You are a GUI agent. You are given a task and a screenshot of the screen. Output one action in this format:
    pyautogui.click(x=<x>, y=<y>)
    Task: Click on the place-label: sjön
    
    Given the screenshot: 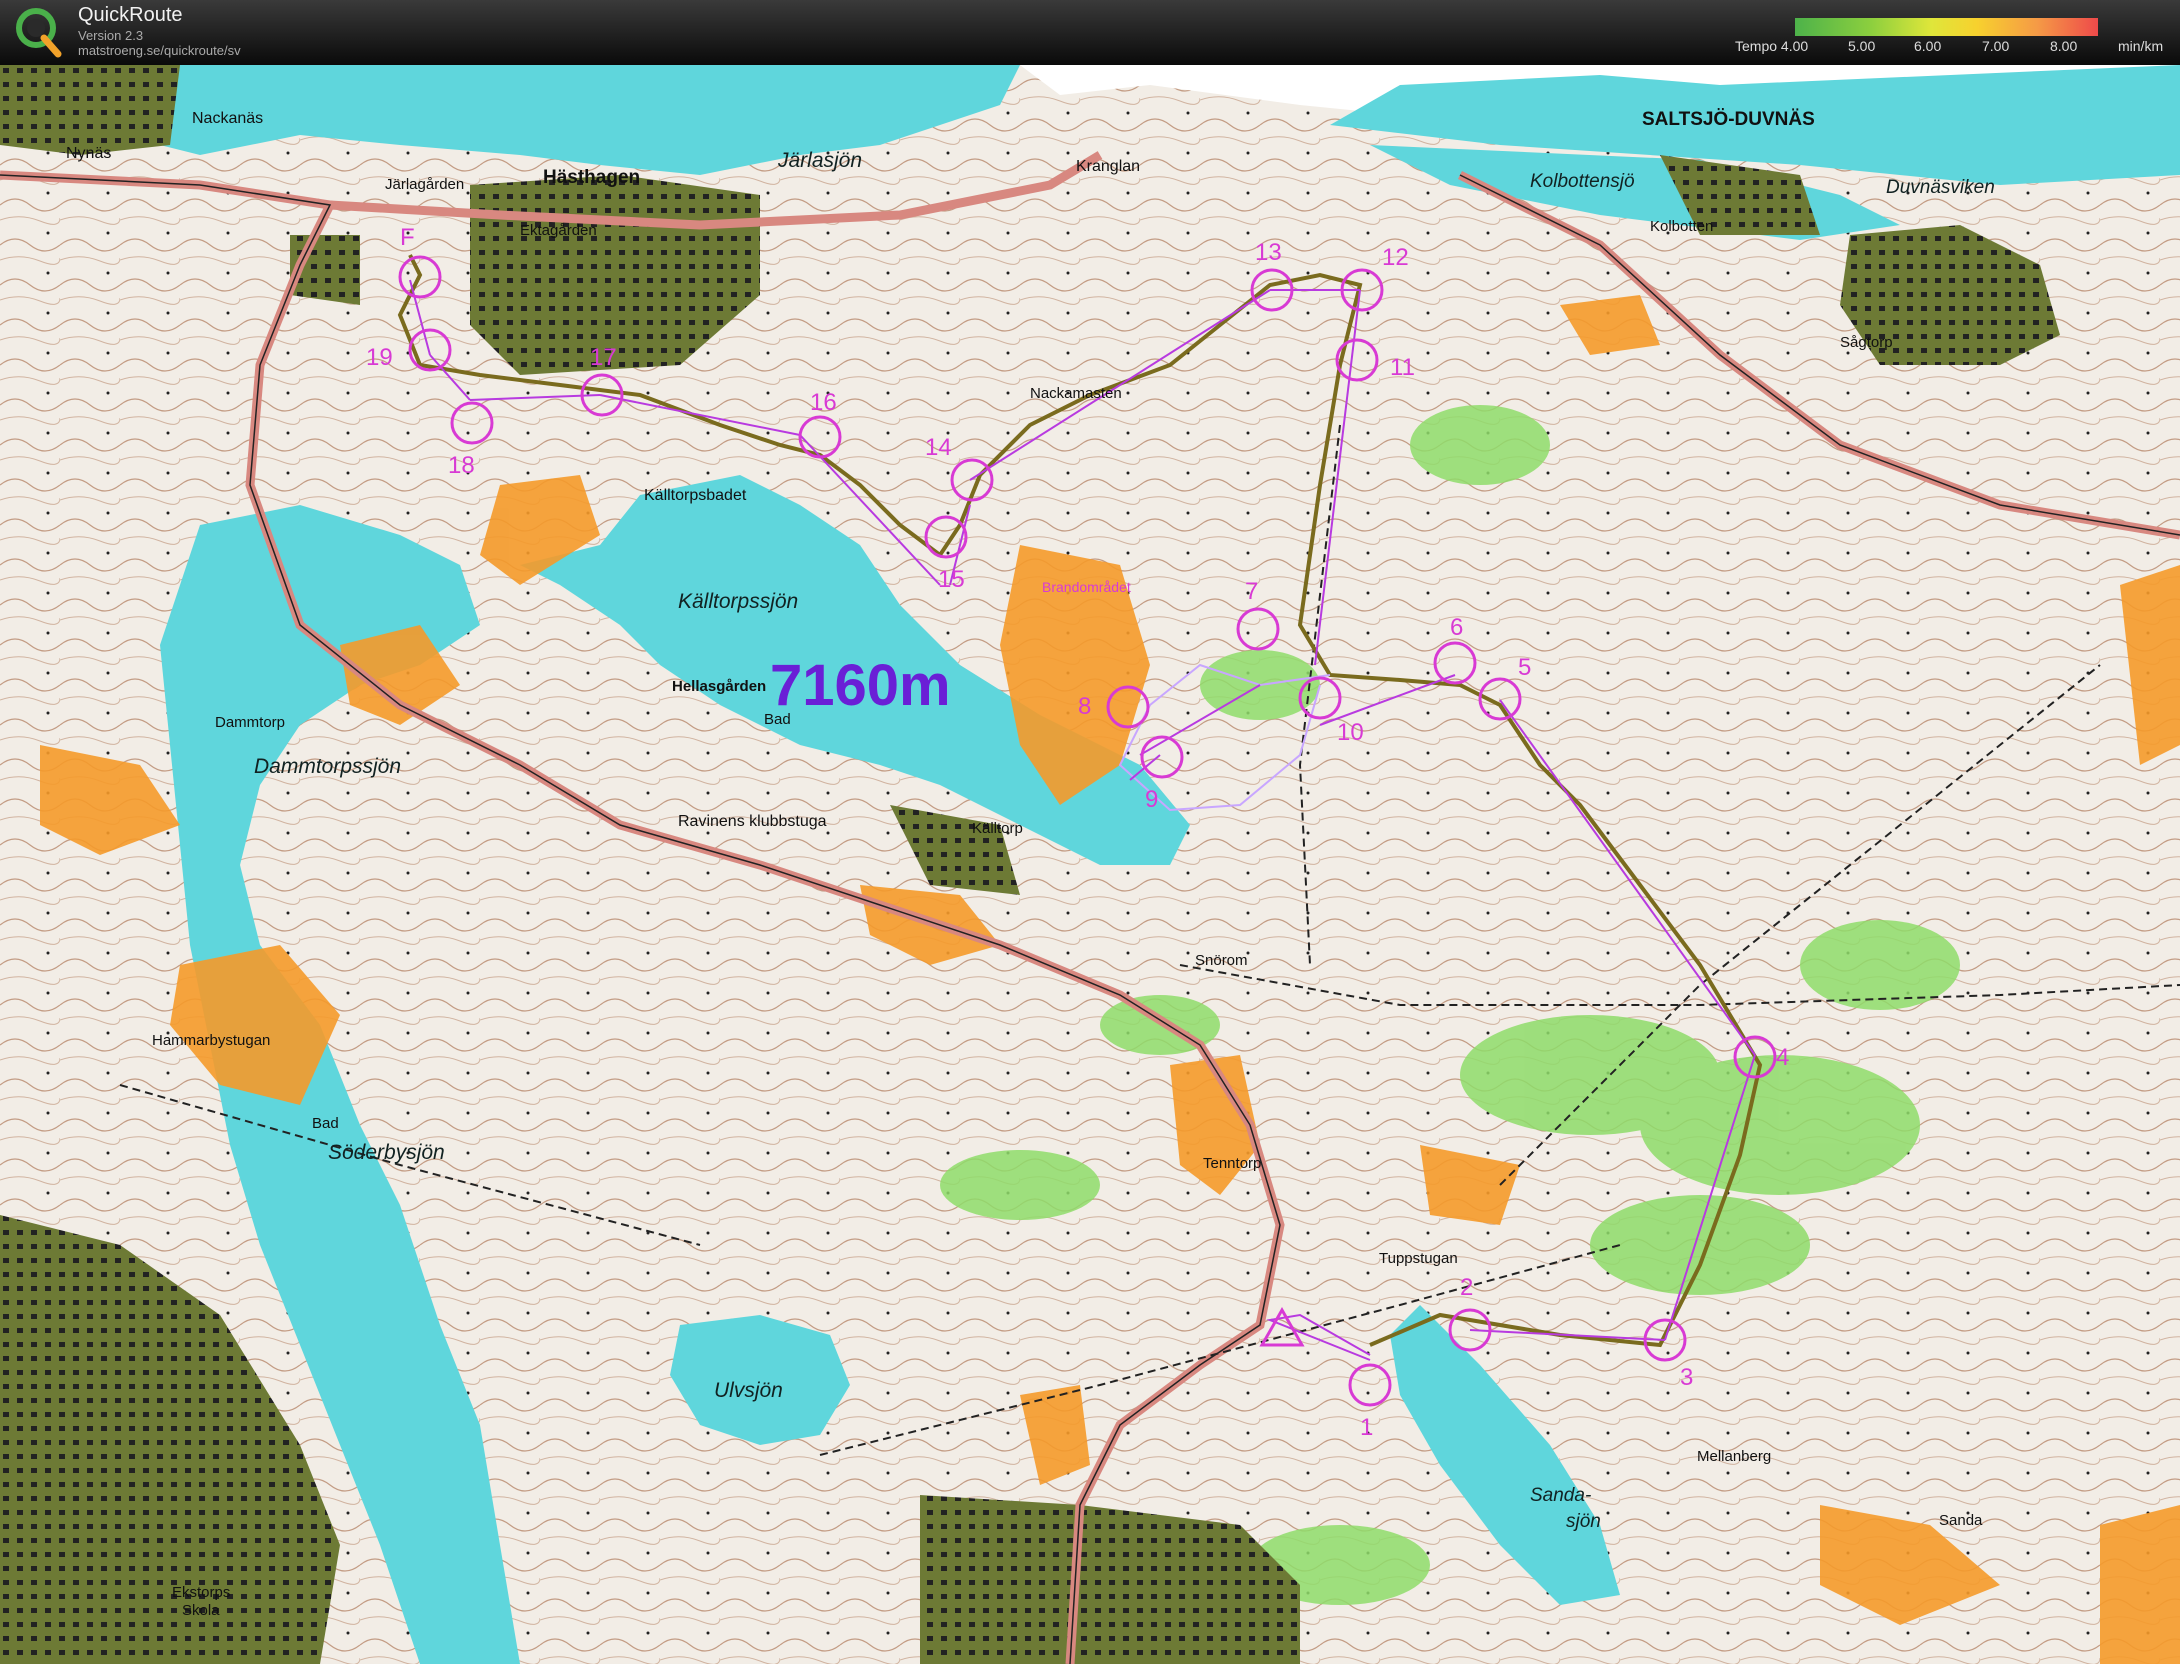 What is the action you would take?
    pyautogui.click(x=1583, y=1521)
    